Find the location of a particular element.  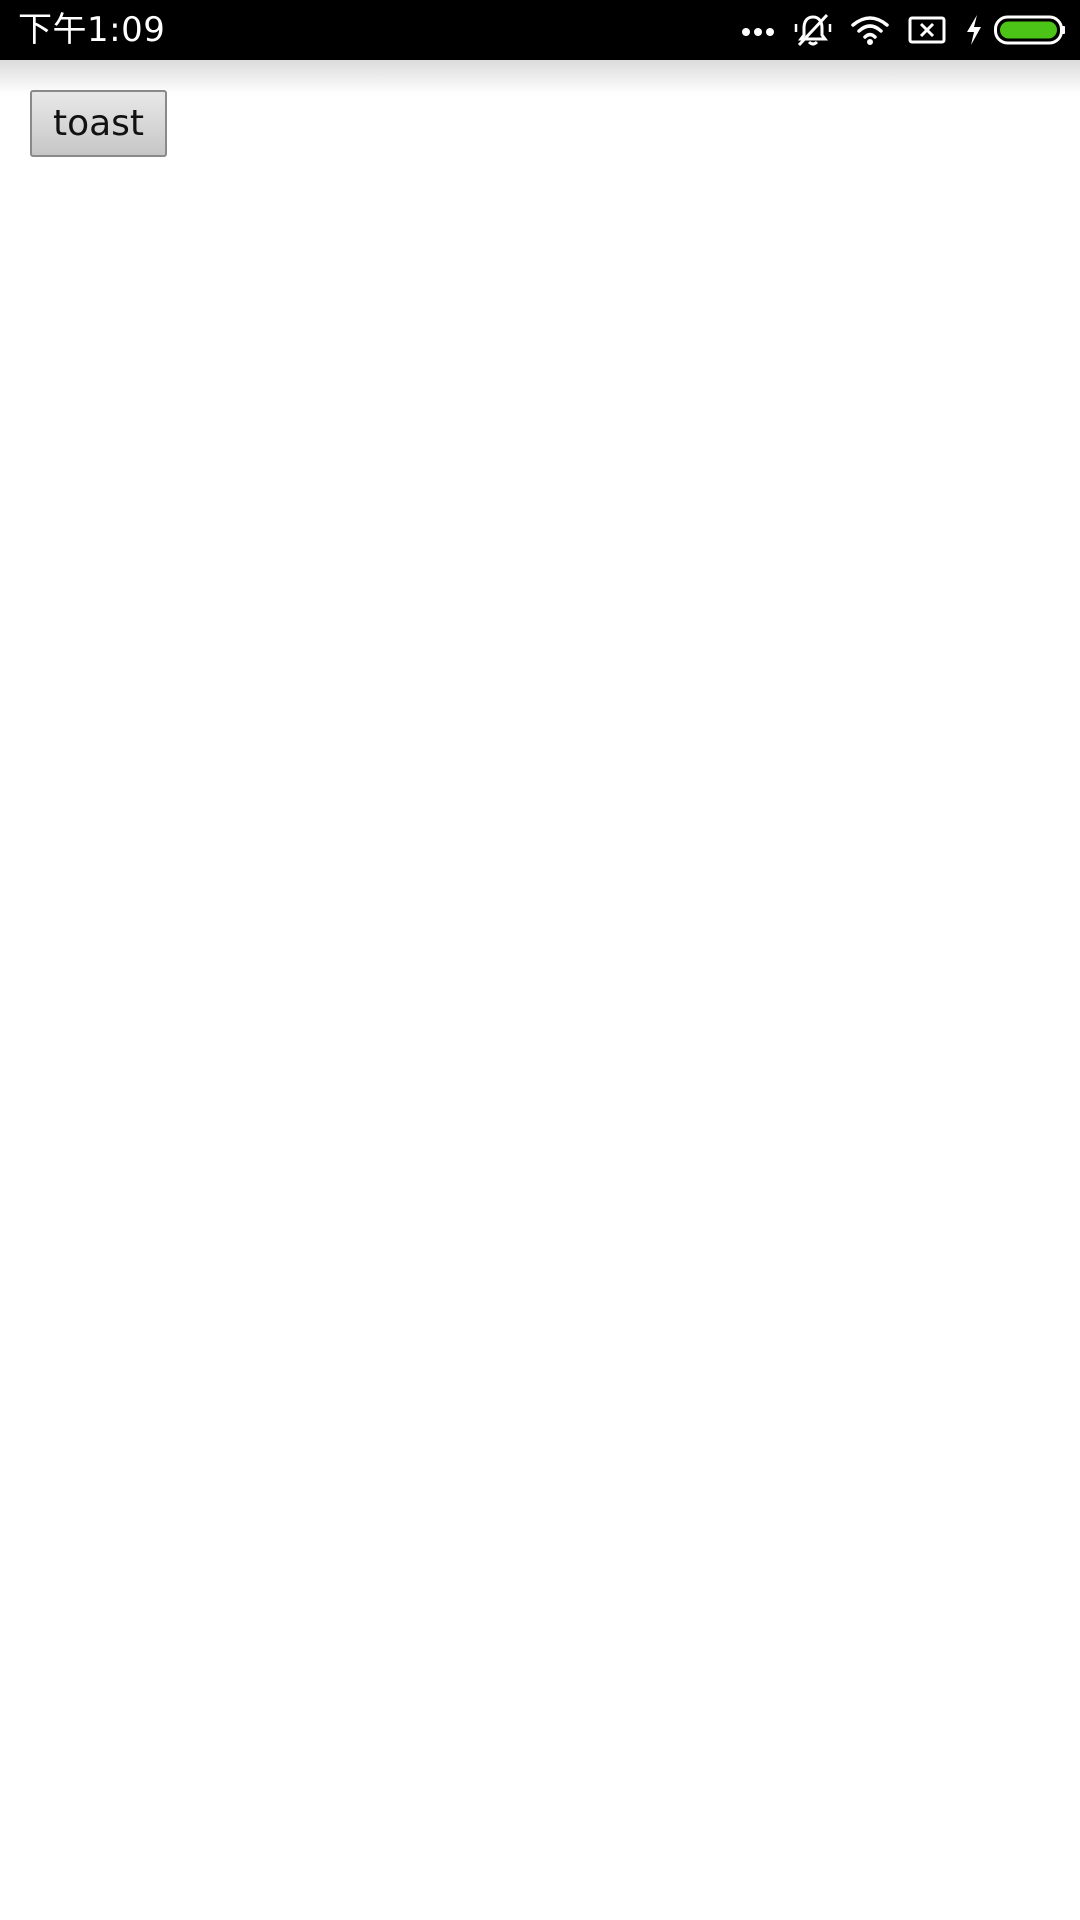

toast-button: toast is located at coordinates (98, 123).